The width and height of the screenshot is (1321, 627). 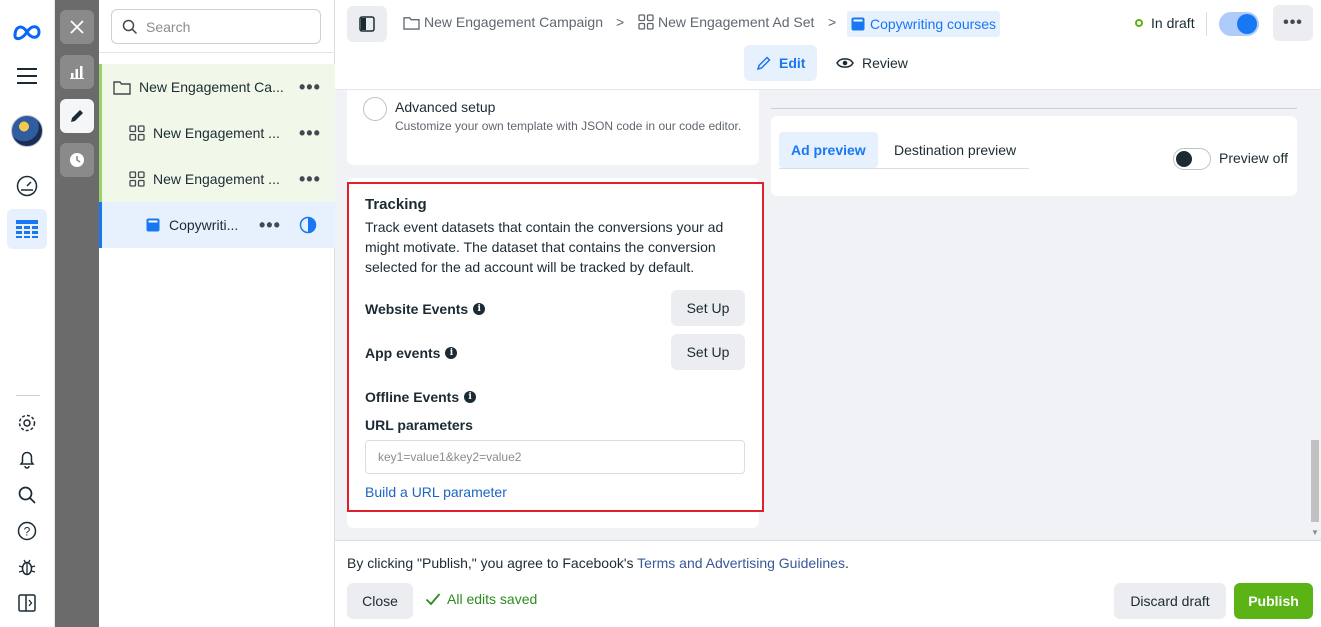 I want to click on breadcrumb-ad: Copywriting courses, so click(x=924, y=24).